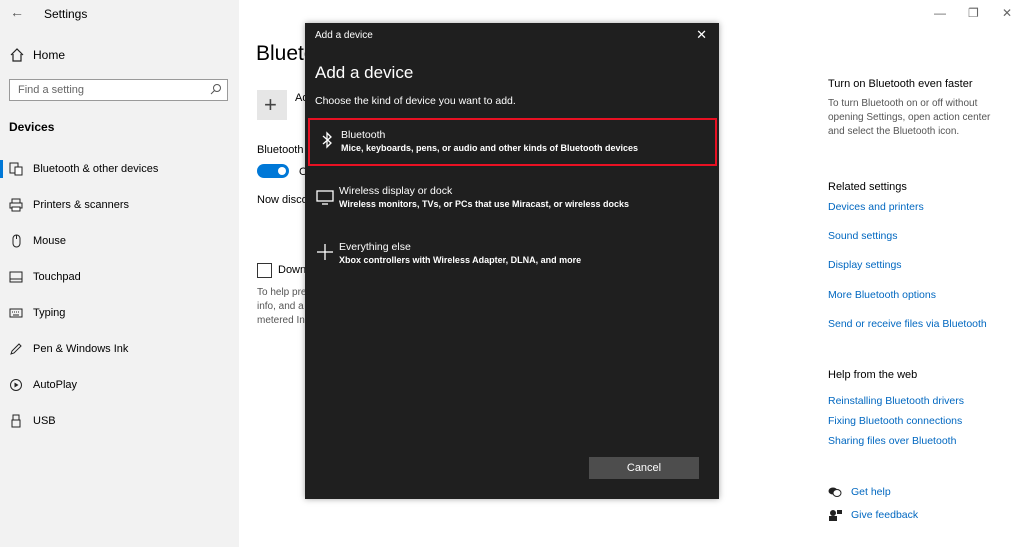 The image size is (1024, 547). I want to click on close-icon: ✕, so click(701, 35).